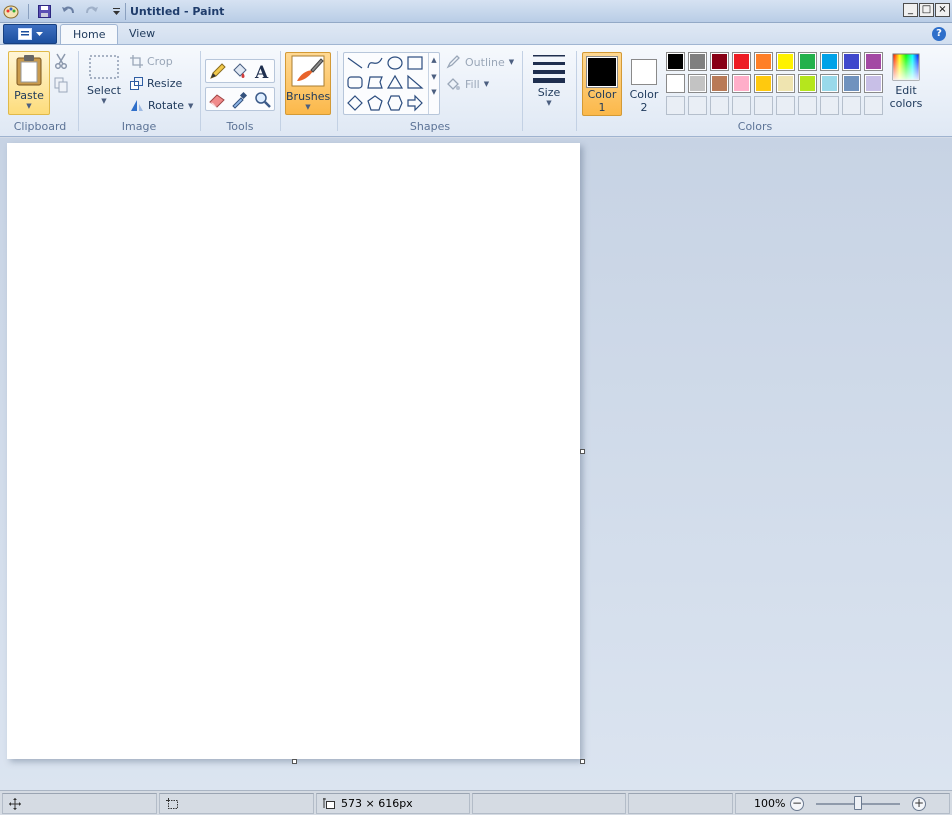  What do you see at coordinates (910, 10) in the screenshot?
I see `minimize-button: _` at bounding box center [910, 10].